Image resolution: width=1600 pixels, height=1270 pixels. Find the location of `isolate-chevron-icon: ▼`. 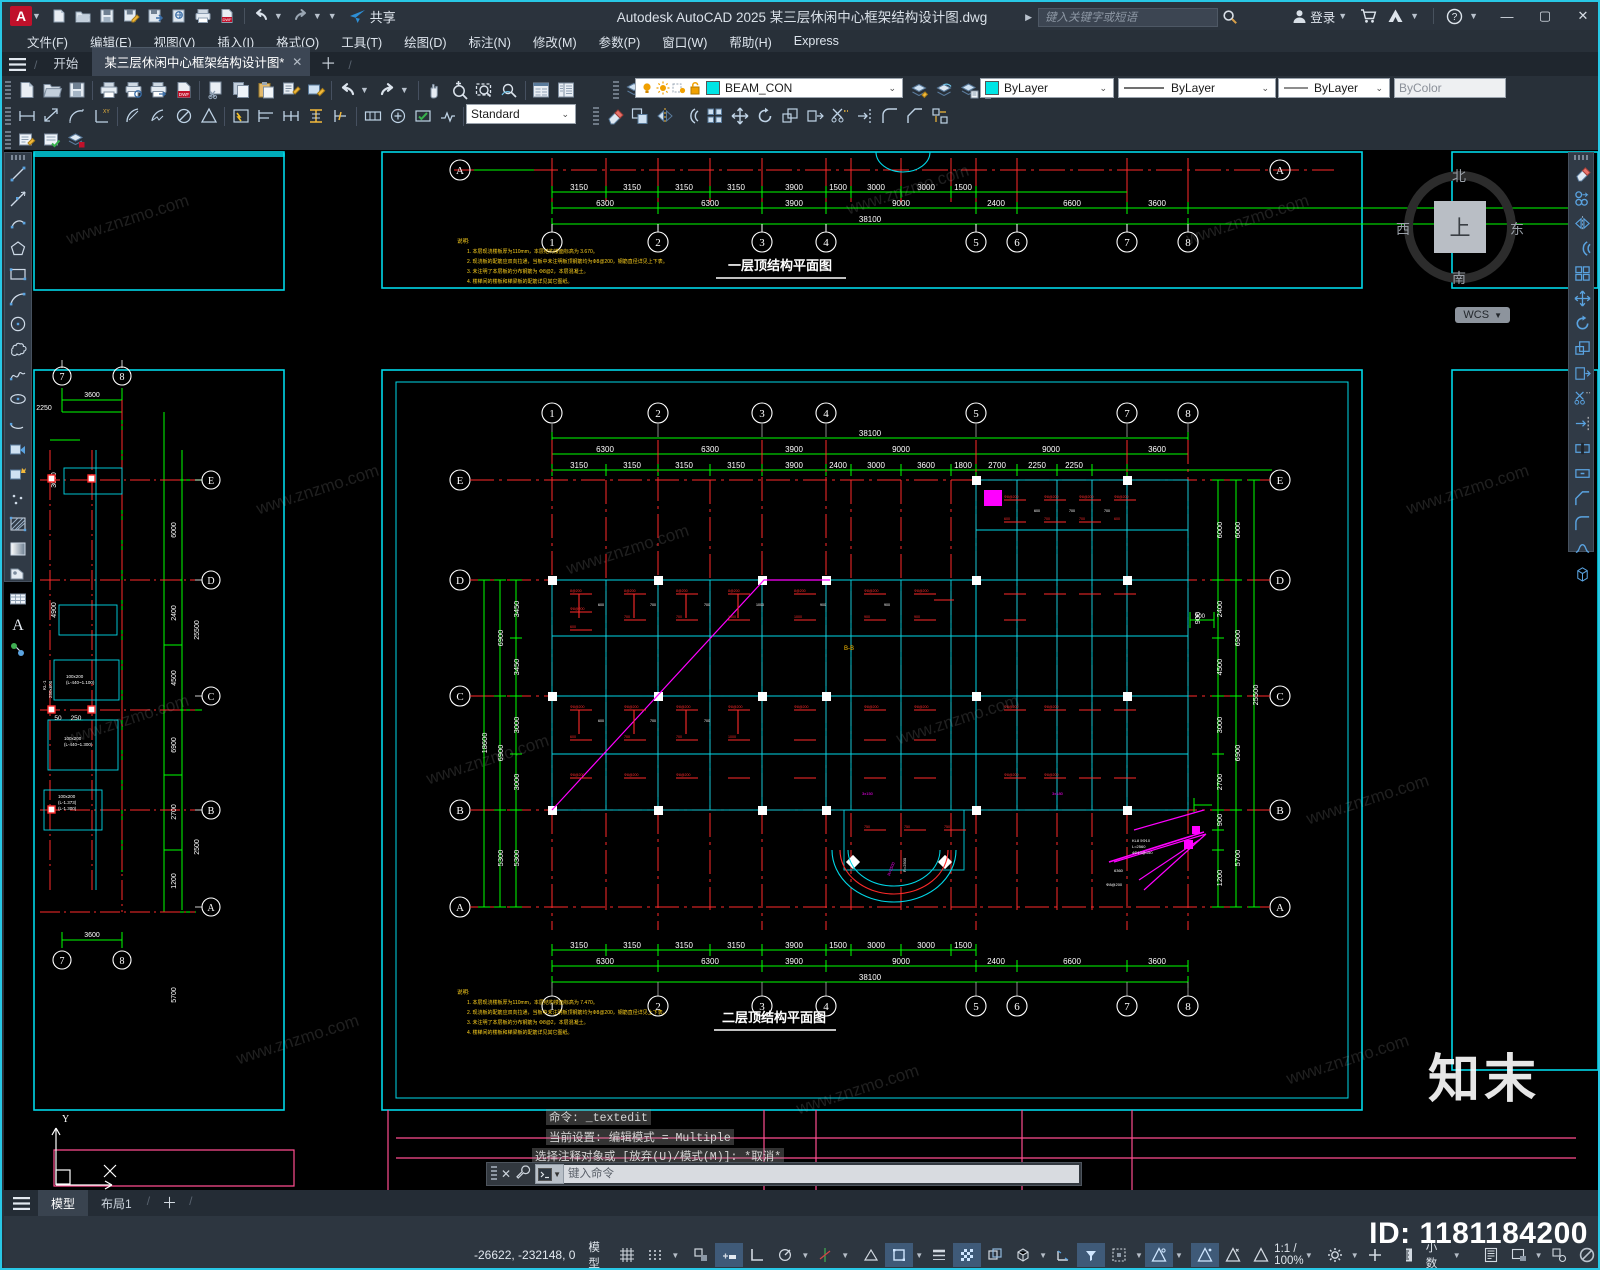

isolate-chevron-icon: ▼ is located at coordinates (1539, 1255).